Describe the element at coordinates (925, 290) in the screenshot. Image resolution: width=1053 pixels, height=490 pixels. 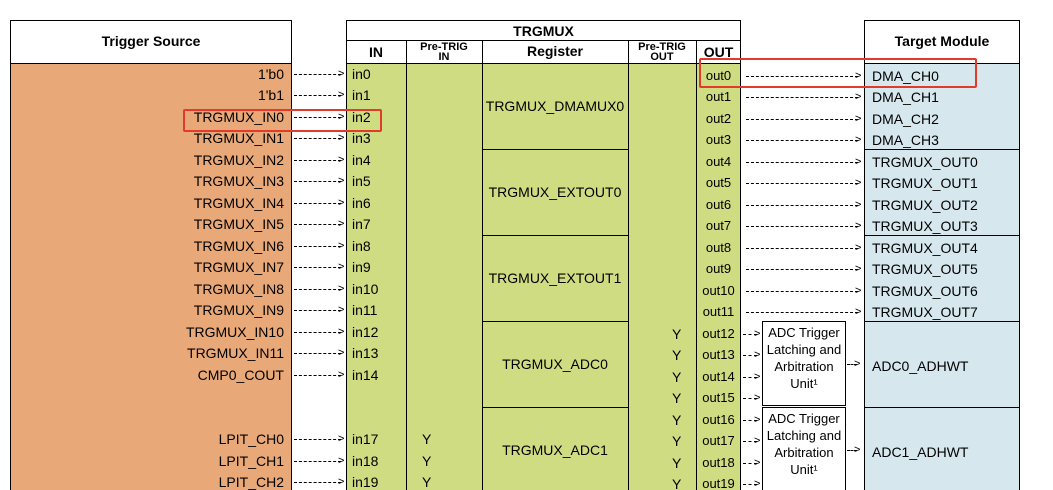
I see `target-module-label: TRGMUX_OUT6` at that location.